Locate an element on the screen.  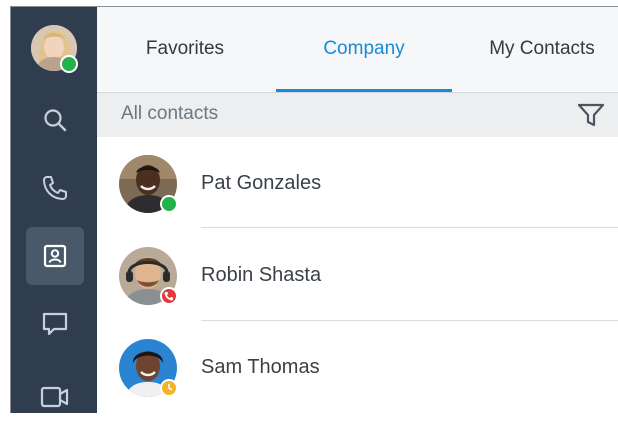
tab-label: Favorites is located at coordinates (185, 48).